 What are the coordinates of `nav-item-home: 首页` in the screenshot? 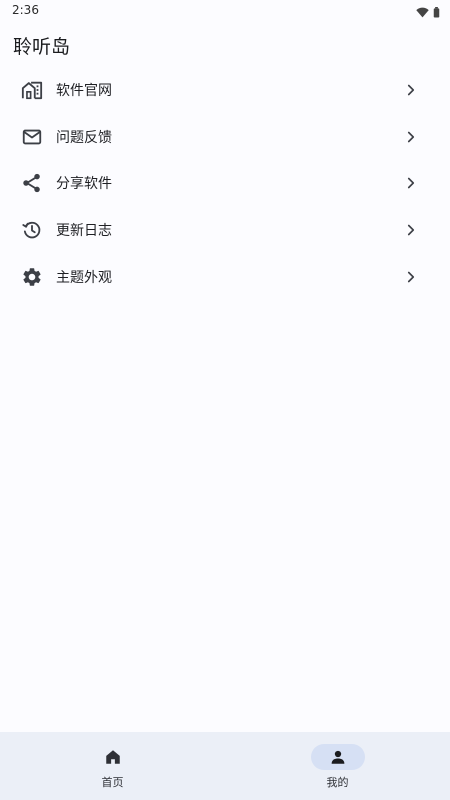 It's located at (112, 766).